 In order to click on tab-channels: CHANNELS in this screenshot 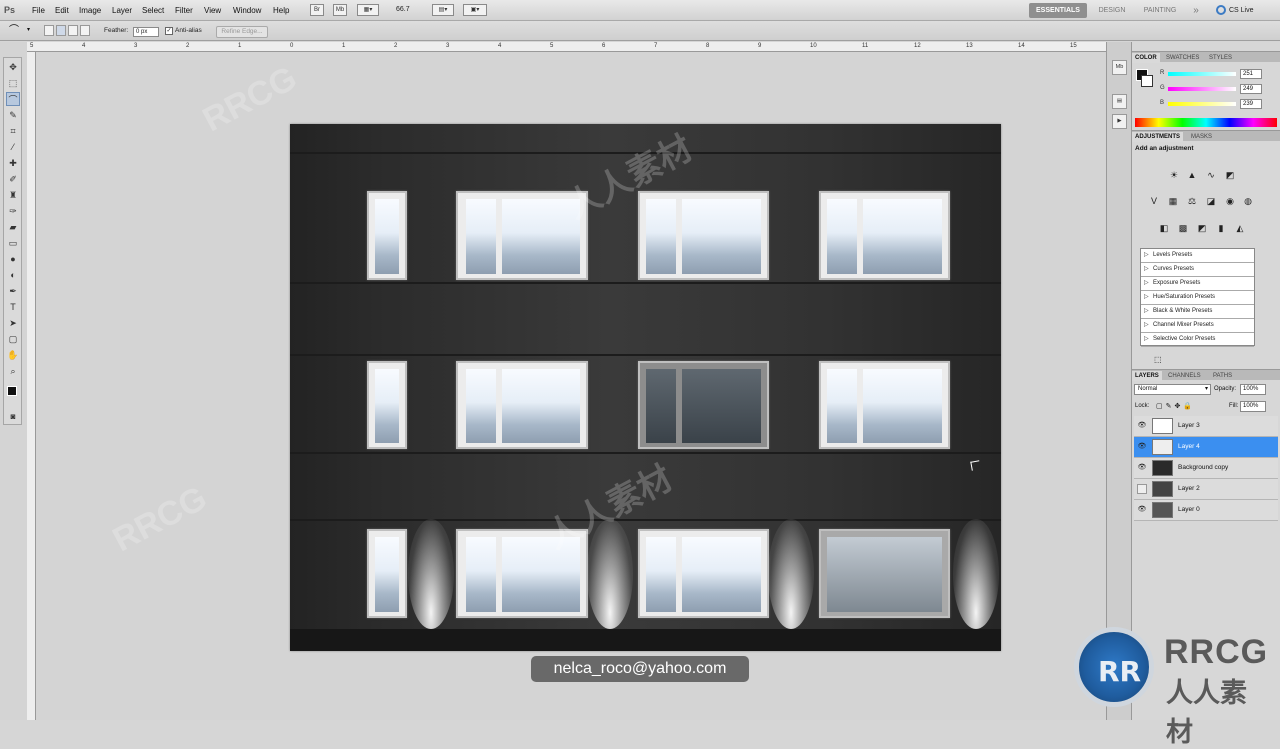, I will do `click(1184, 376)`.